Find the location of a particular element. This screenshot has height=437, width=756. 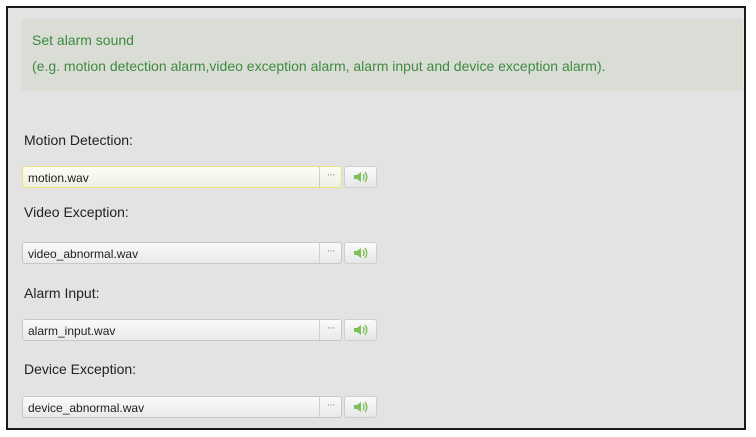

alarm-input-select: alarm_input.wav ··· is located at coordinates (182, 330).